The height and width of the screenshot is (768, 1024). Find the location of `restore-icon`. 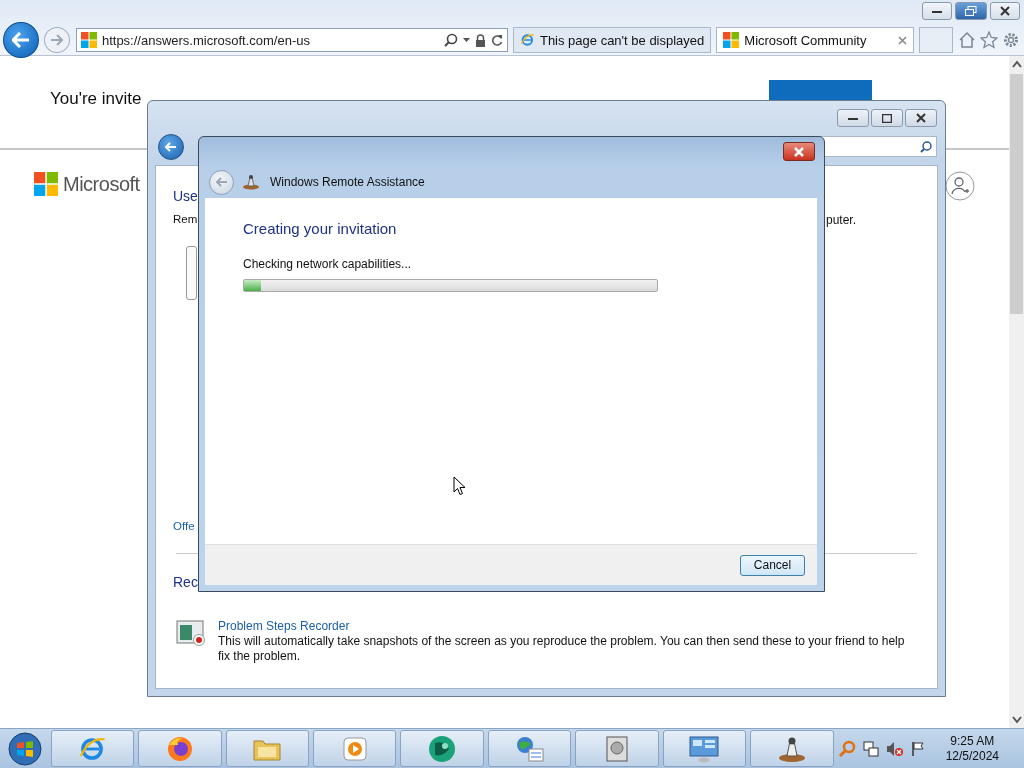

restore-icon is located at coordinates (971, 11).